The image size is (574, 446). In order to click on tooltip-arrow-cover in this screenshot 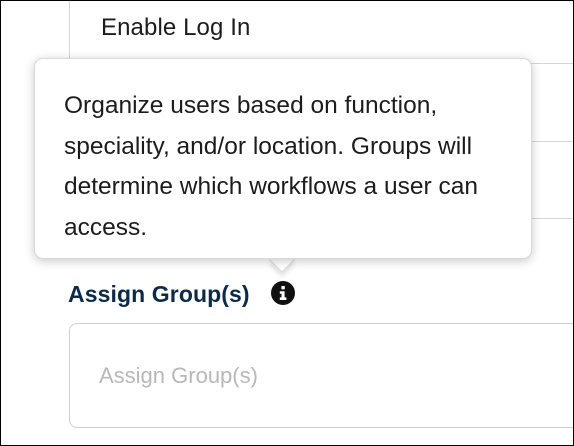, I will do `click(283, 247)`.